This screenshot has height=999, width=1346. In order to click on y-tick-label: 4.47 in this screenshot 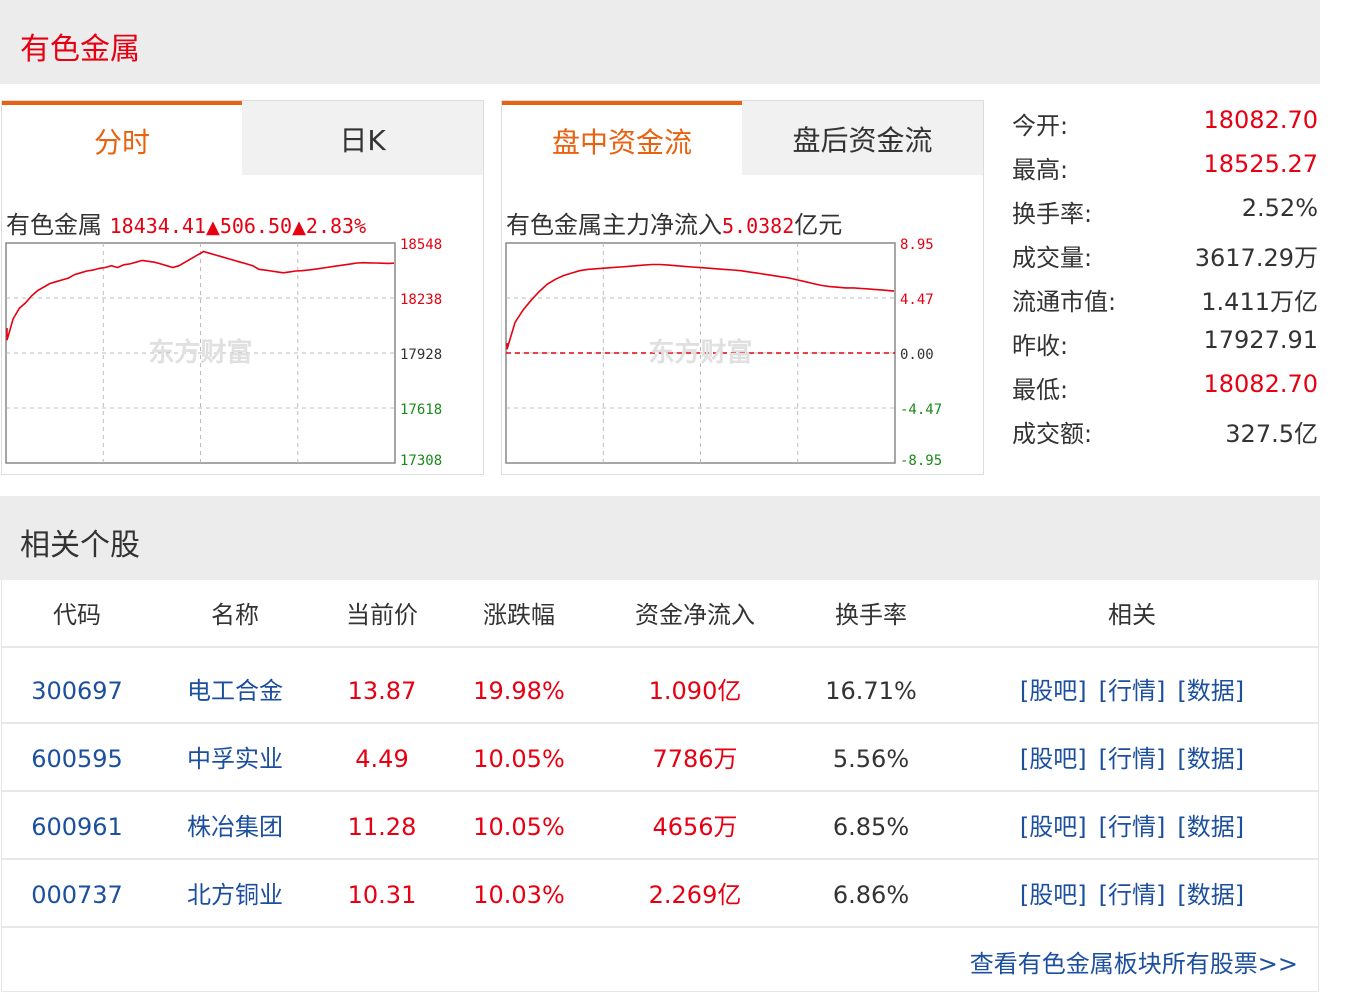, I will do `click(917, 300)`.